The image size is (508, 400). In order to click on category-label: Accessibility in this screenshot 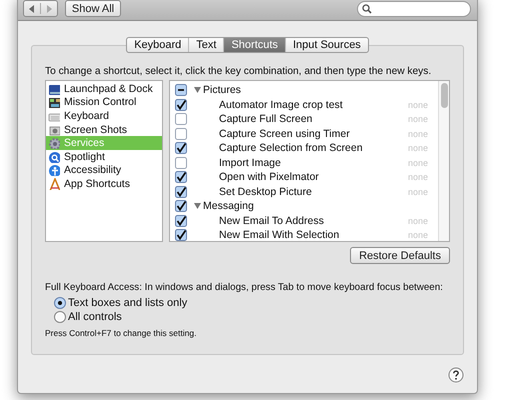, I will do `click(93, 170)`.